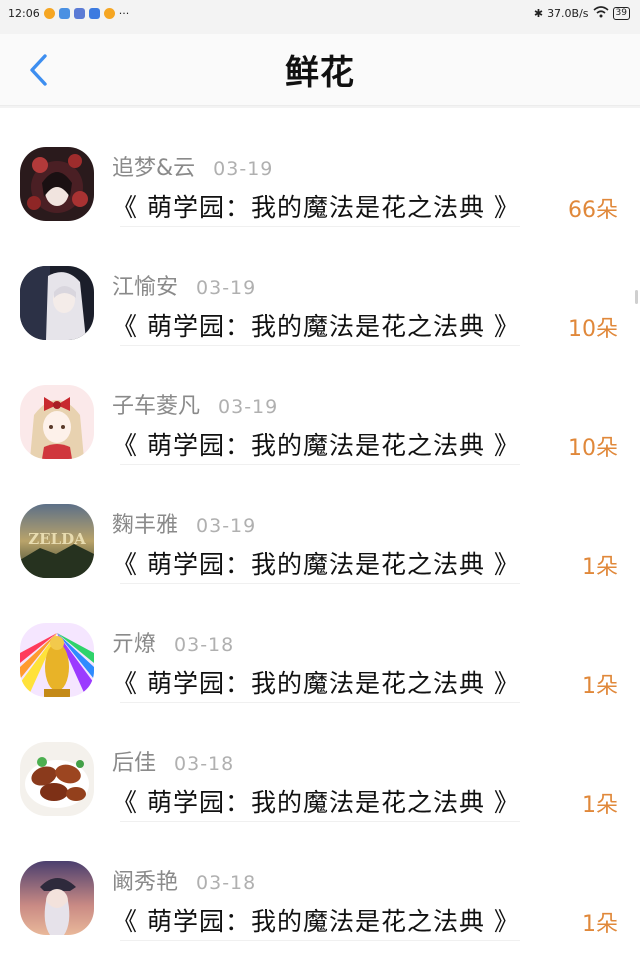 Image resolution: width=640 pixels, height=974 pixels. What do you see at coordinates (24, 13) in the screenshot?
I see `status-time: 12:06` at bounding box center [24, 13].